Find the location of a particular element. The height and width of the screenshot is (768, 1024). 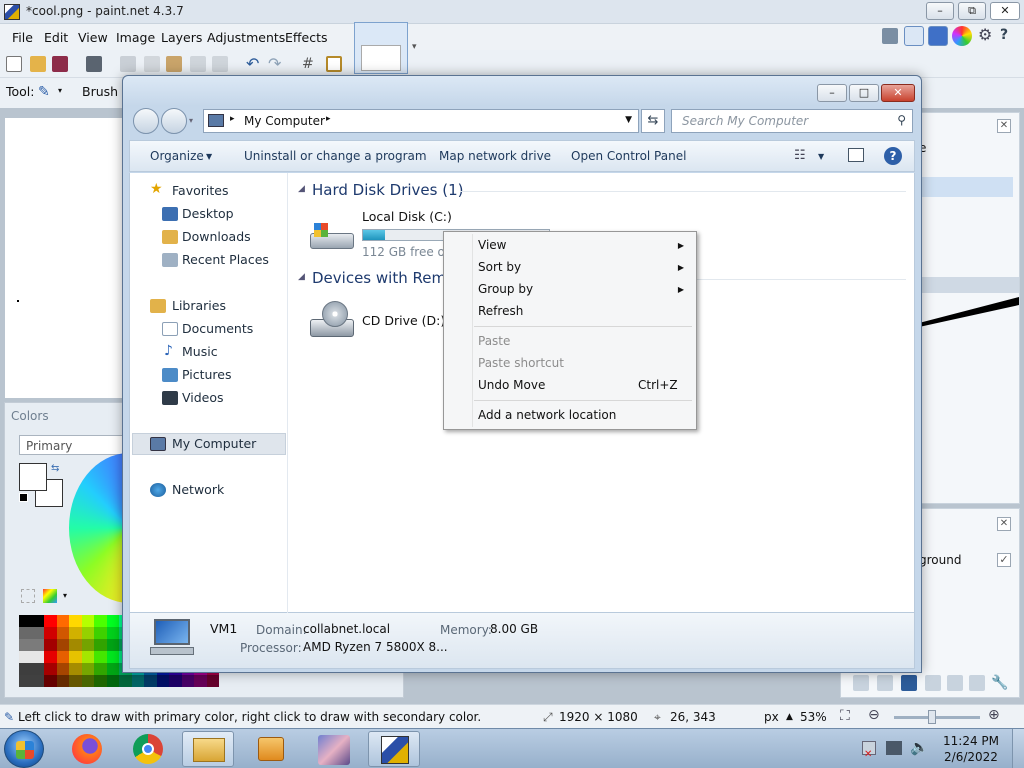

menu-adjustments: Adjustments is located at coordinates (246, 37).